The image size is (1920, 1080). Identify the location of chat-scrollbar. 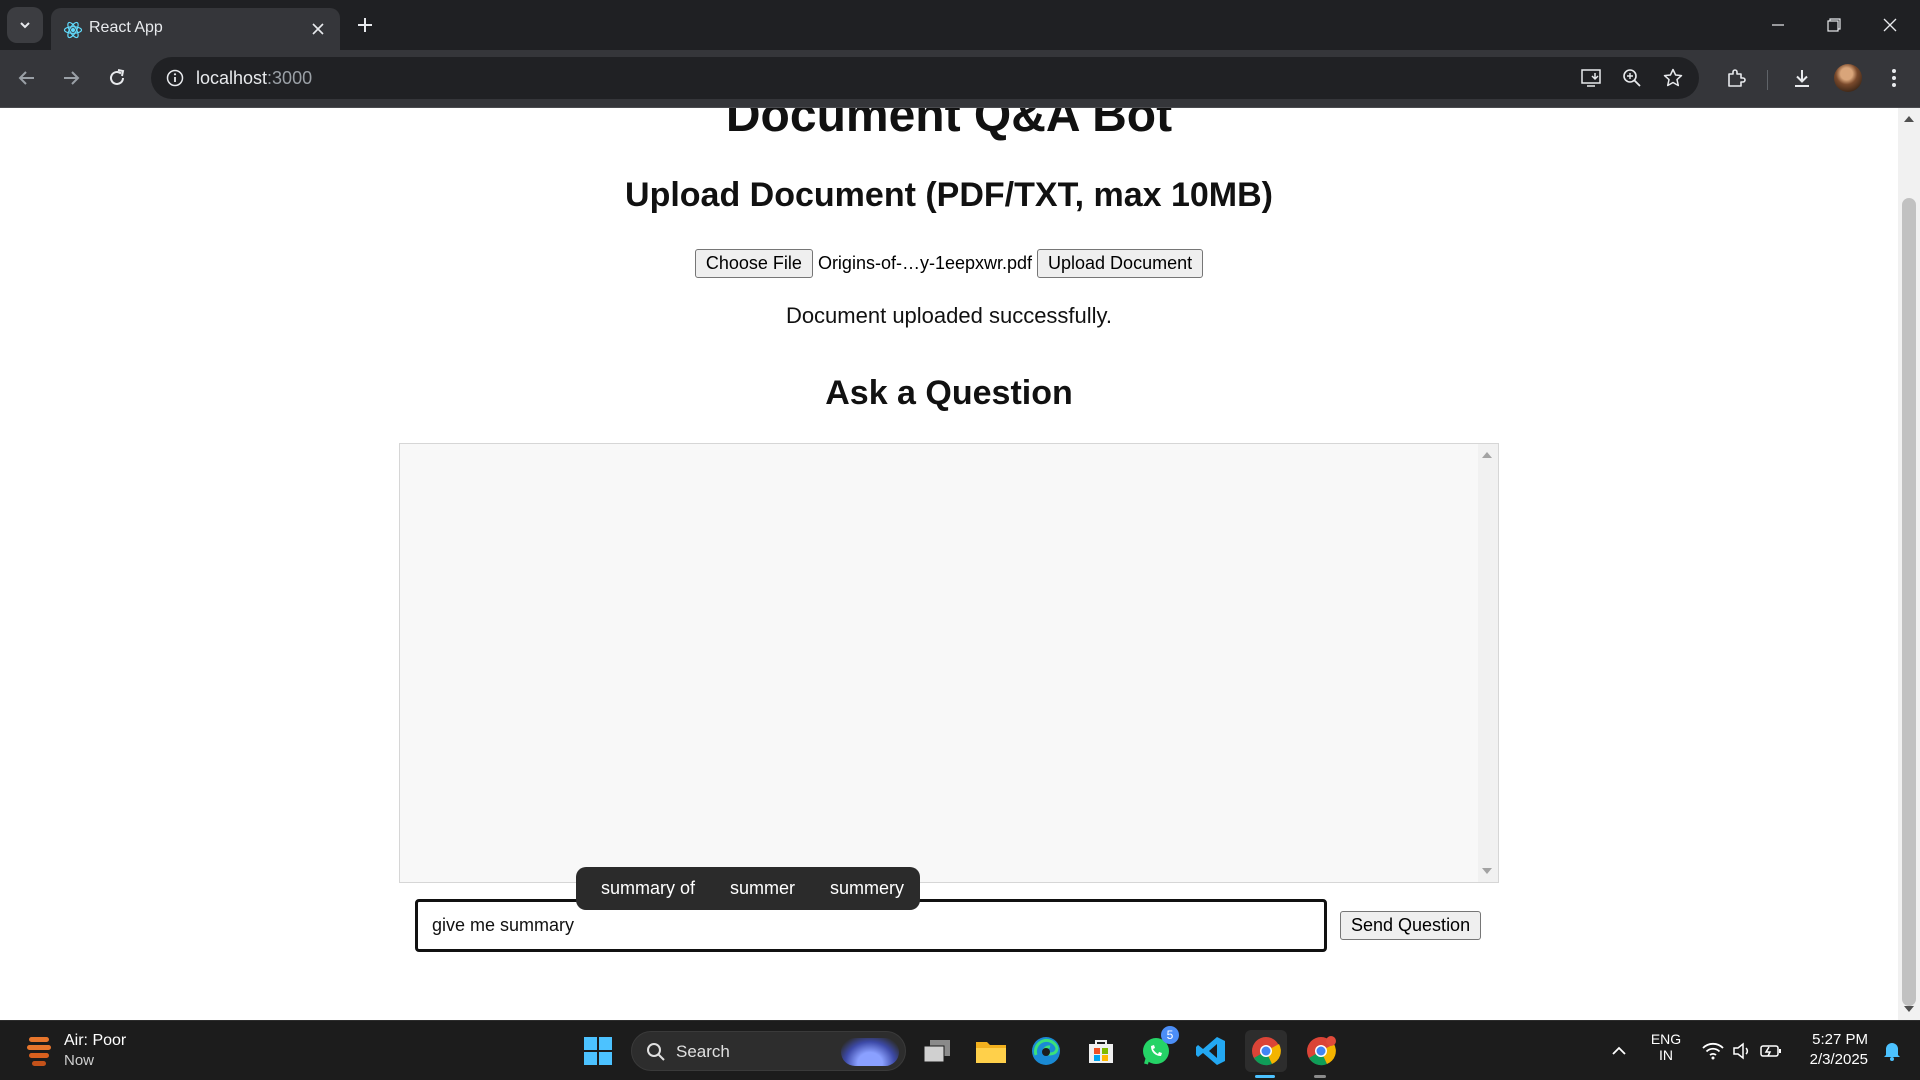
(1488, 663).